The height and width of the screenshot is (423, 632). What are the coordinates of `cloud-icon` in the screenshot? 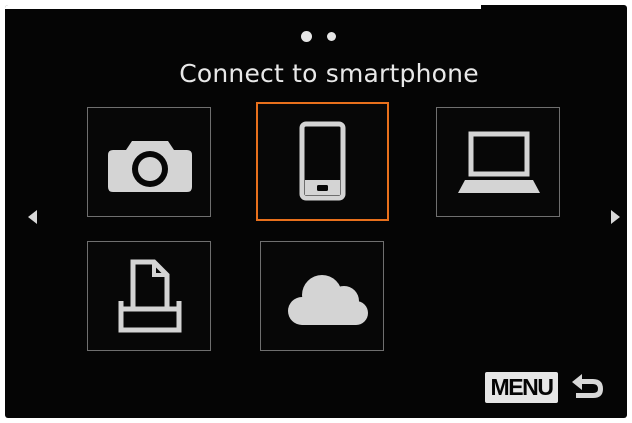 It's located at (328, 300).